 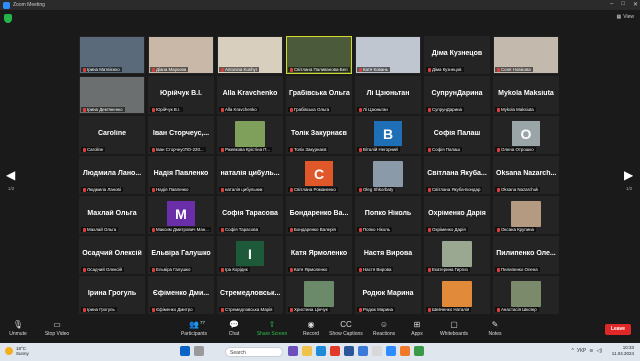 What do you see at coordinates (17, 351) in the screenshot?
I see `weather-widget: 18°C Sunny` at bounding box center [17, 351].